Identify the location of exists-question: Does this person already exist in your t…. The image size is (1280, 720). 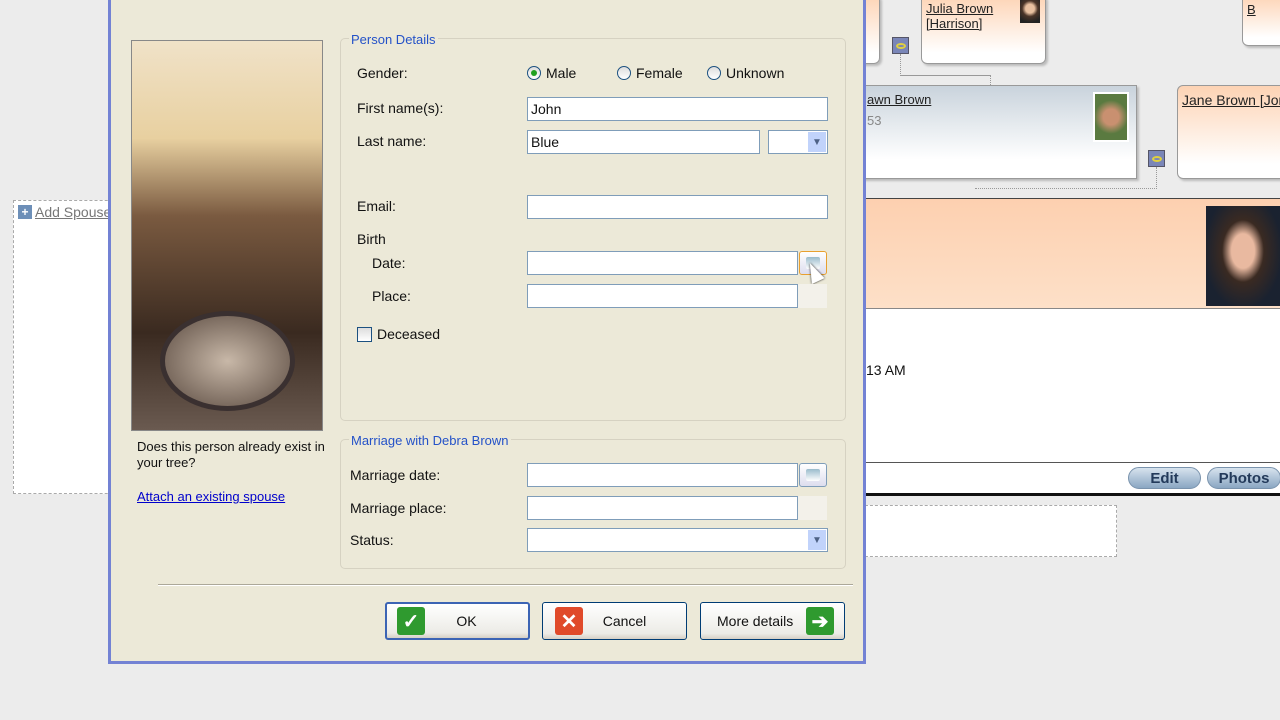
(231, 454).